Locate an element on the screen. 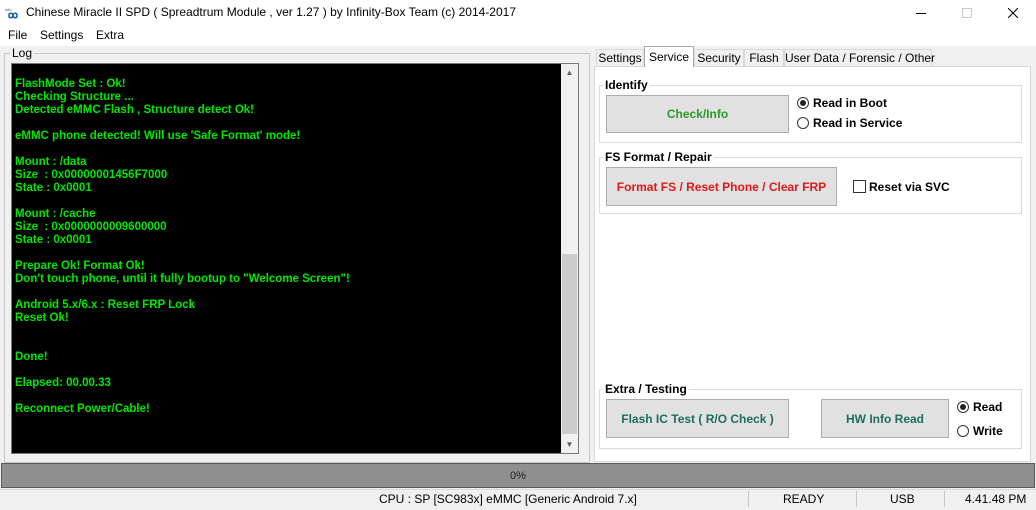 This screenshot has width=1036, height=510. progress-bar: 0% is located at coordinates (518, 475).